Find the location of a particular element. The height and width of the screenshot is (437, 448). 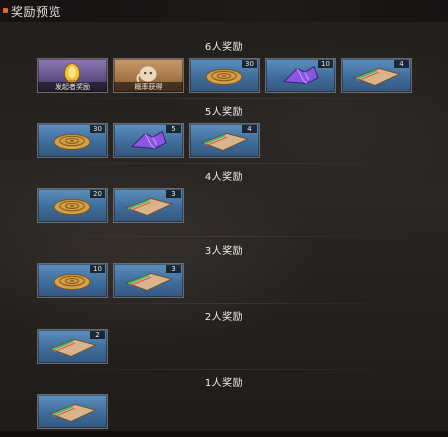

reward-slot-scroll is located at coordinates (72, 411).